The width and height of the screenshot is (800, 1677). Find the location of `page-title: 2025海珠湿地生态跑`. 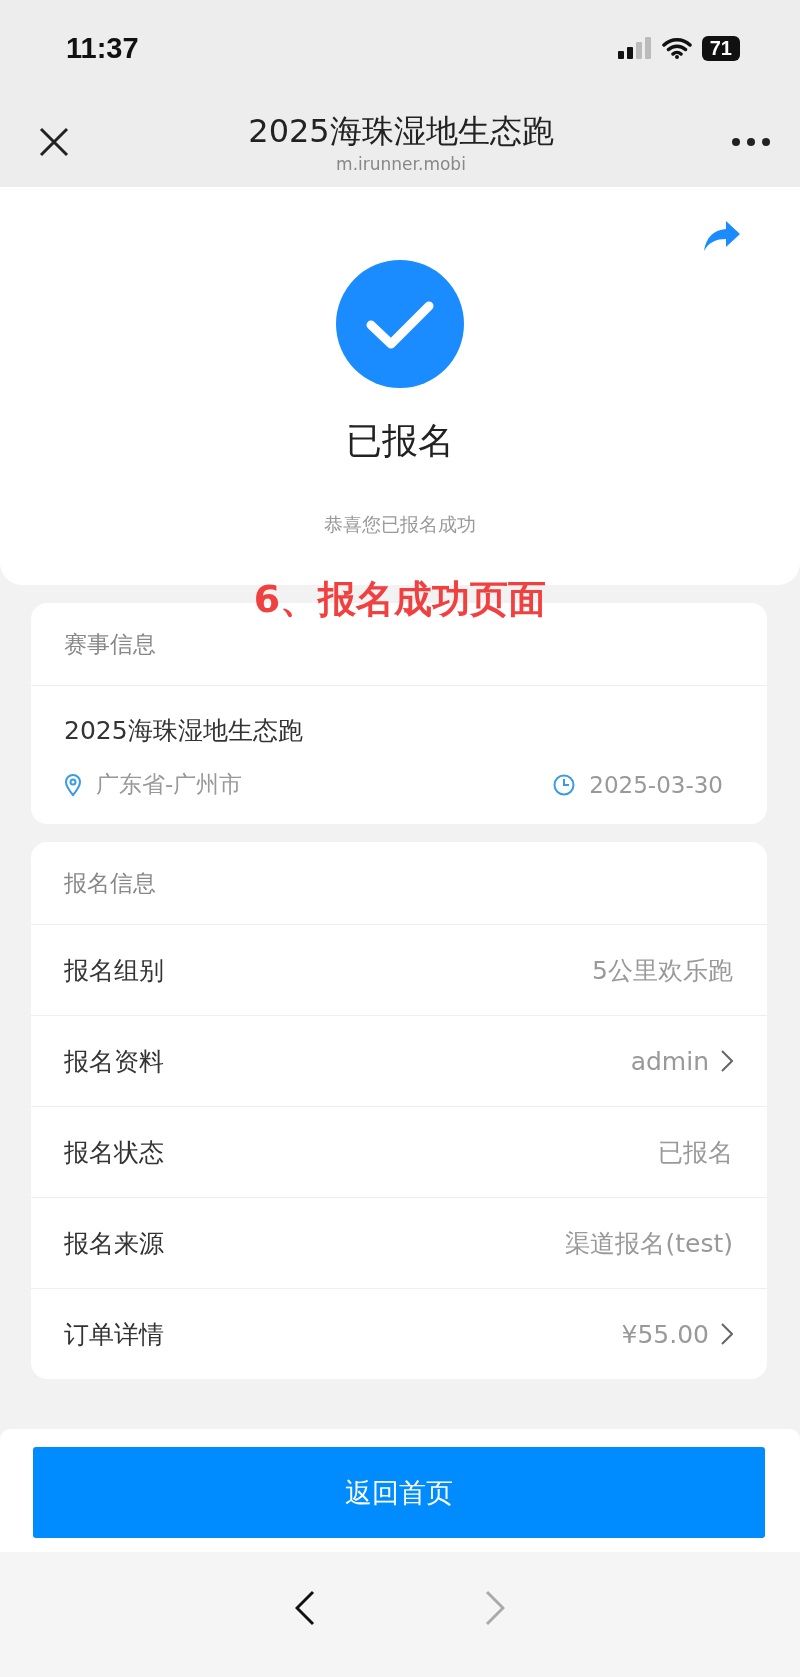

page-title: 2025海珠湿地生态跑 is located at coordinates (401, 131).